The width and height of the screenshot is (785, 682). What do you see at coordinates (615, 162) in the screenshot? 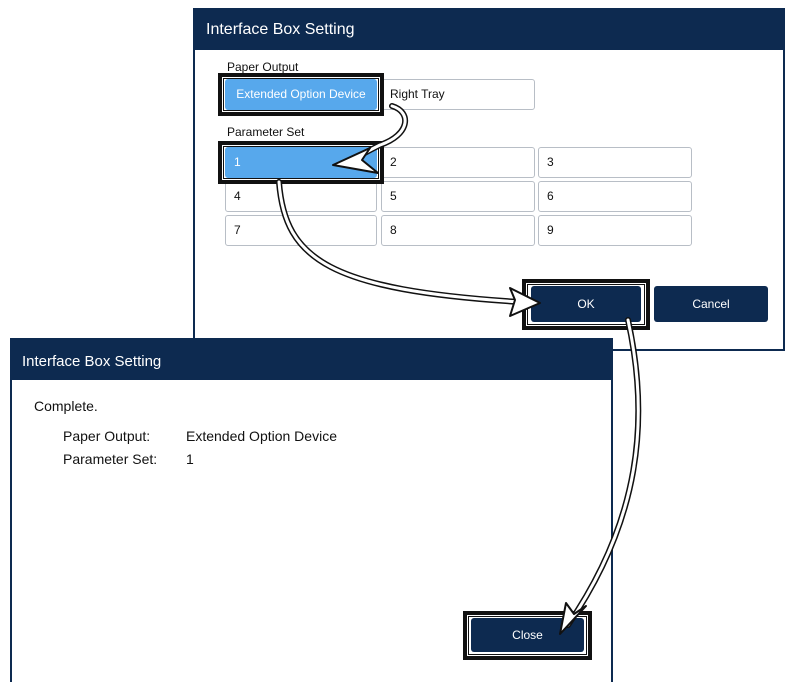
I see `parameter-set-3: 3` at bounding box center [615, 162].